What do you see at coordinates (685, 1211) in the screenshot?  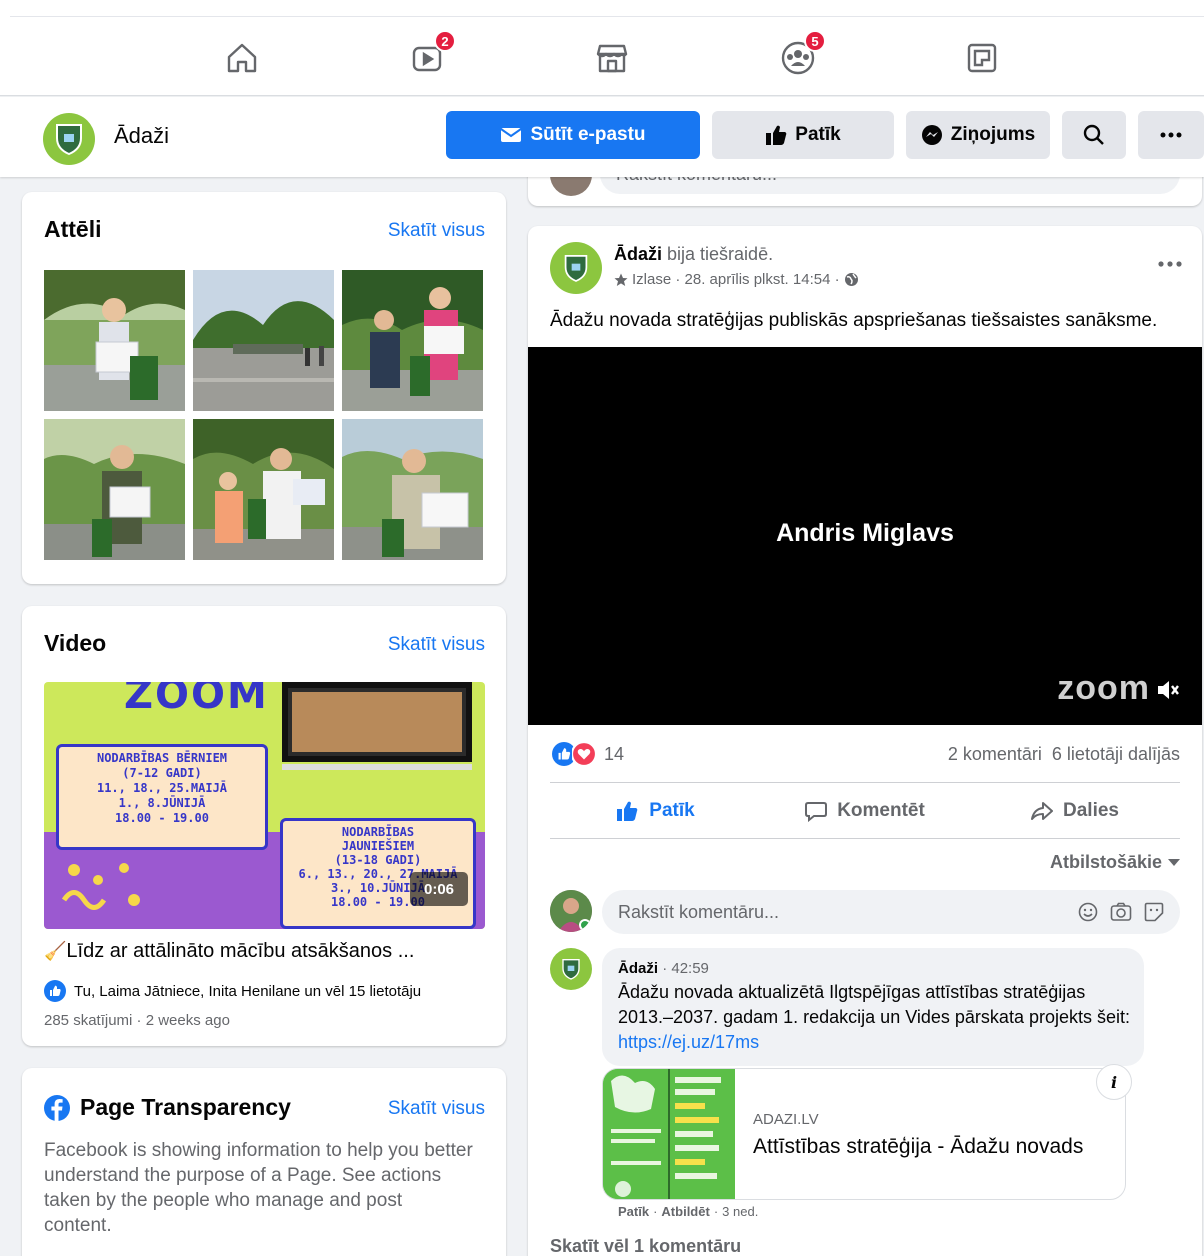 I see `comment-reply-link: Atbildēt` at bounding box center [685, 1211].